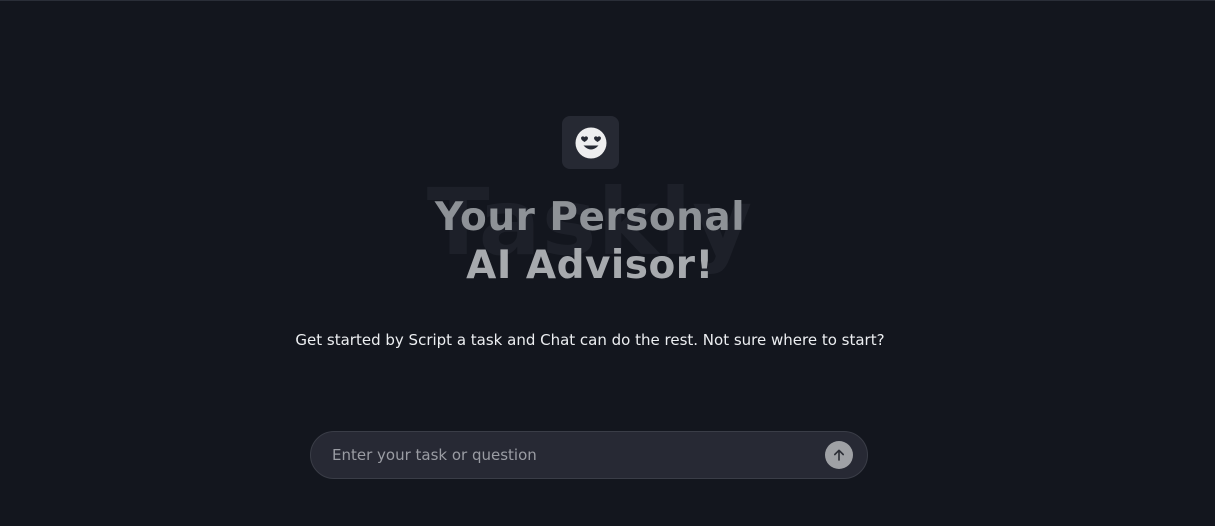  I want to click on task-input, so click(572, 455).